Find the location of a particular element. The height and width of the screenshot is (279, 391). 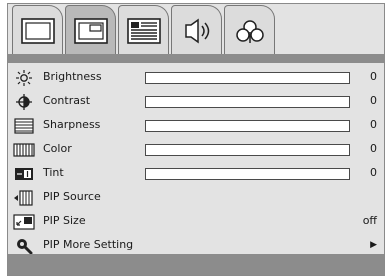

menu-item-color: Color 0 is located at coordinates (196, 150).